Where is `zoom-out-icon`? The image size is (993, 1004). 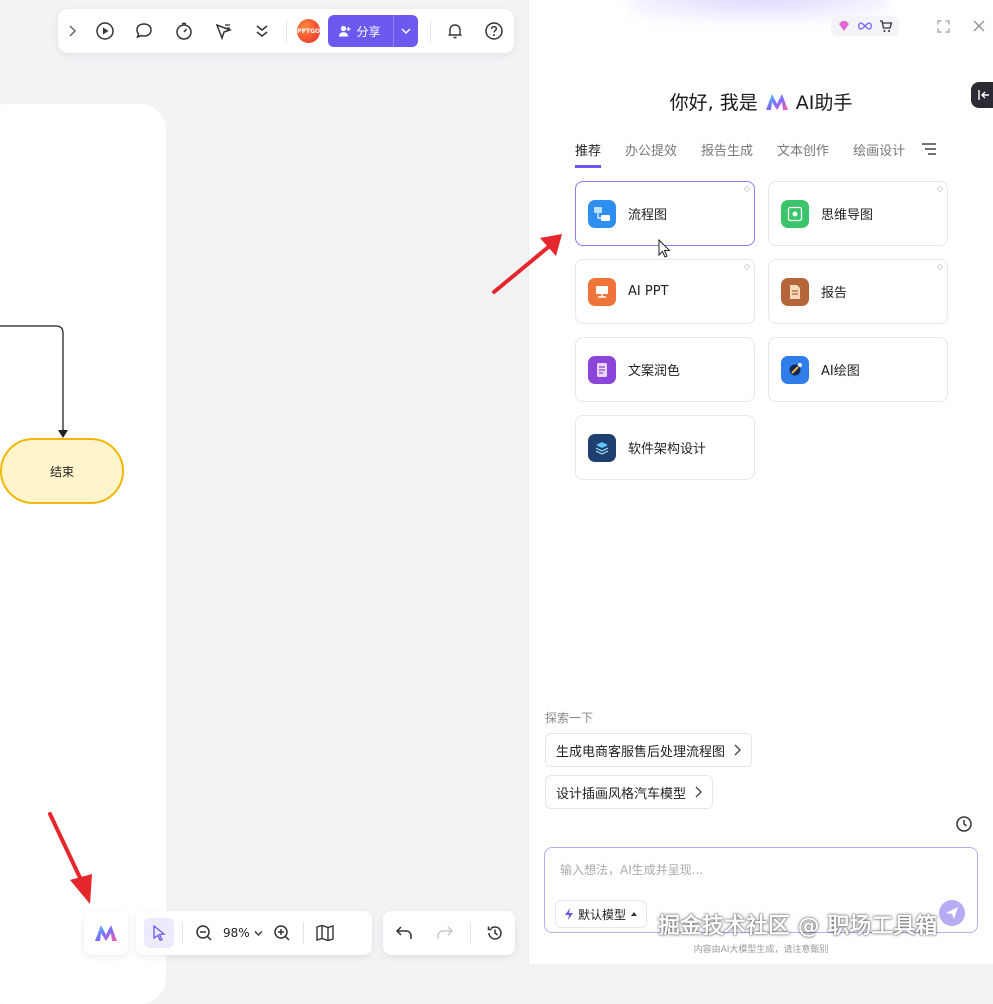
zoom-out-icon is located at coordinates (204, 933).